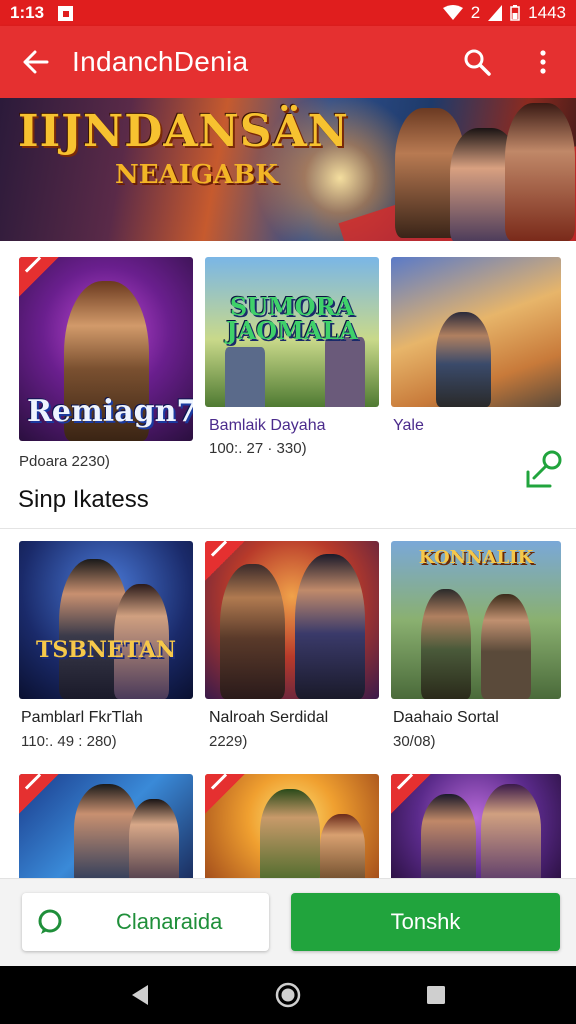 The width and height of the screenshot is (576, 1024). I want to click on game-logo-text: TSBNETAN, so click(106, 650).